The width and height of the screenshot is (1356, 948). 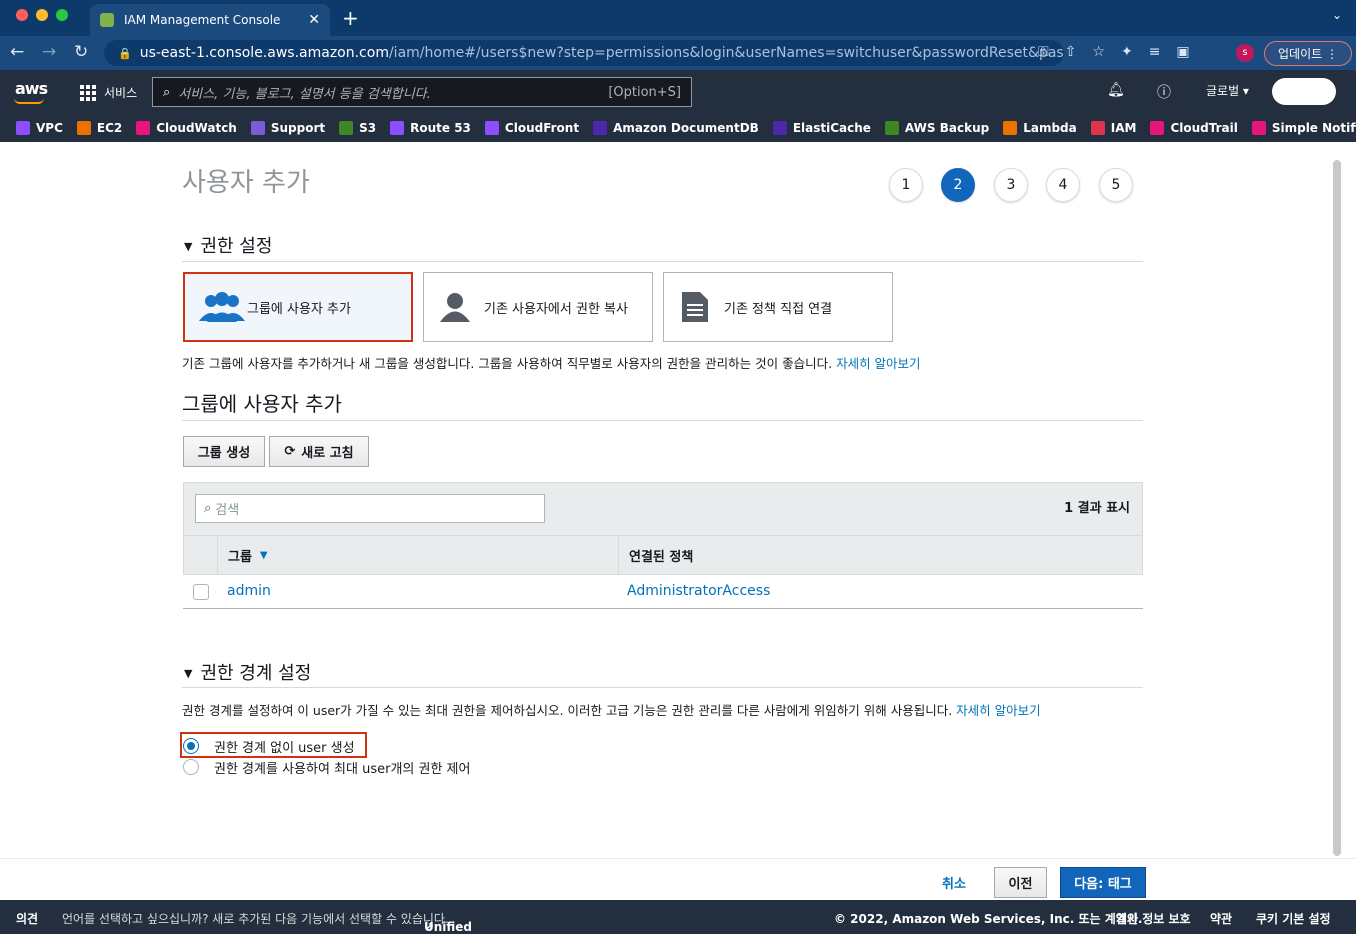 I want to click on console-search-input: ⌕ 서비스, 기능, 블로그, 설명서 등을 검색합니다. [Option+S], so click(x=422, y=92).